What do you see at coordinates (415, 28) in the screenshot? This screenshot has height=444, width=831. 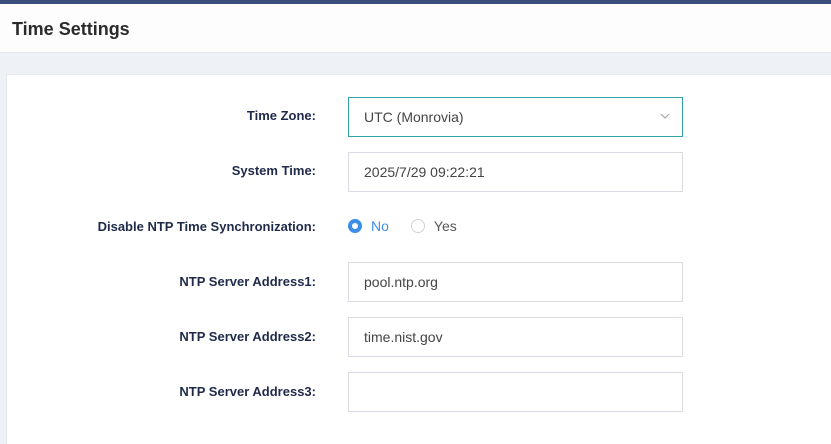 I see `page-header: Time Settings` at bounding box center [415, 28].